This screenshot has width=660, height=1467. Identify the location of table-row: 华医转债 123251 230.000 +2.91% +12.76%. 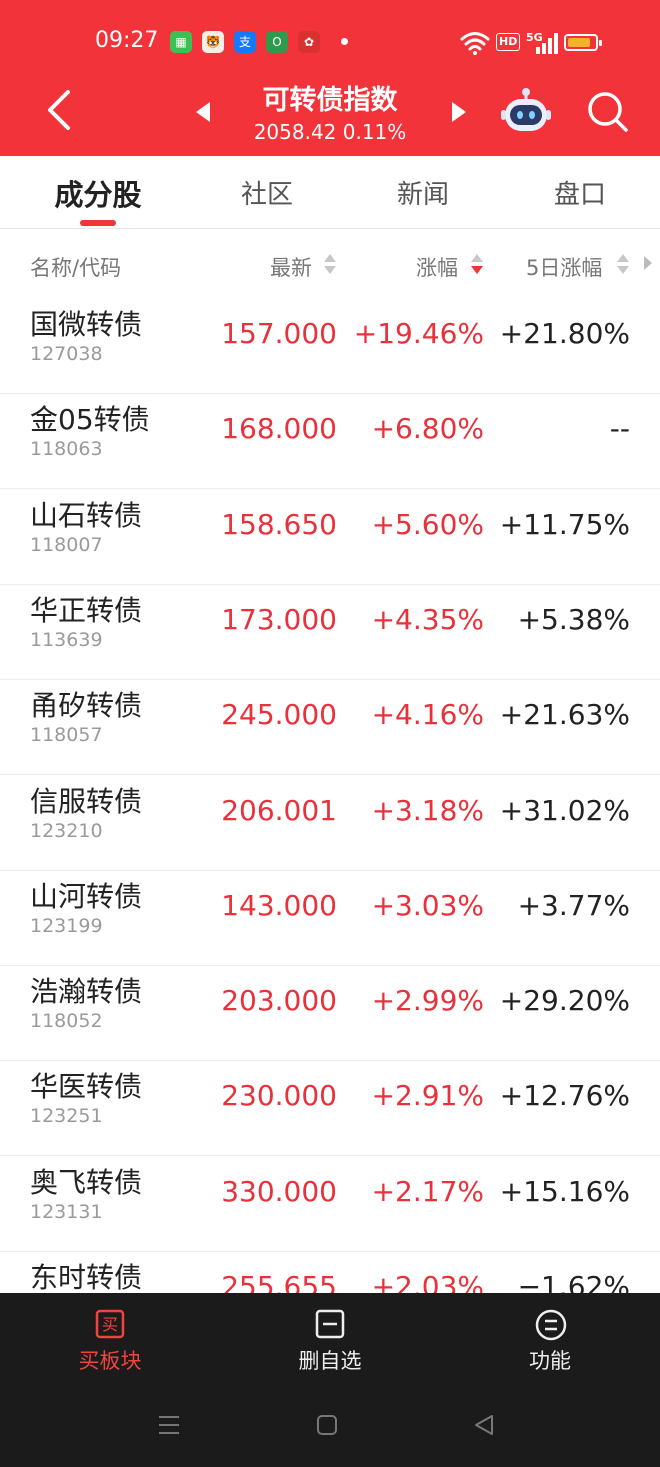
(330, 1109).